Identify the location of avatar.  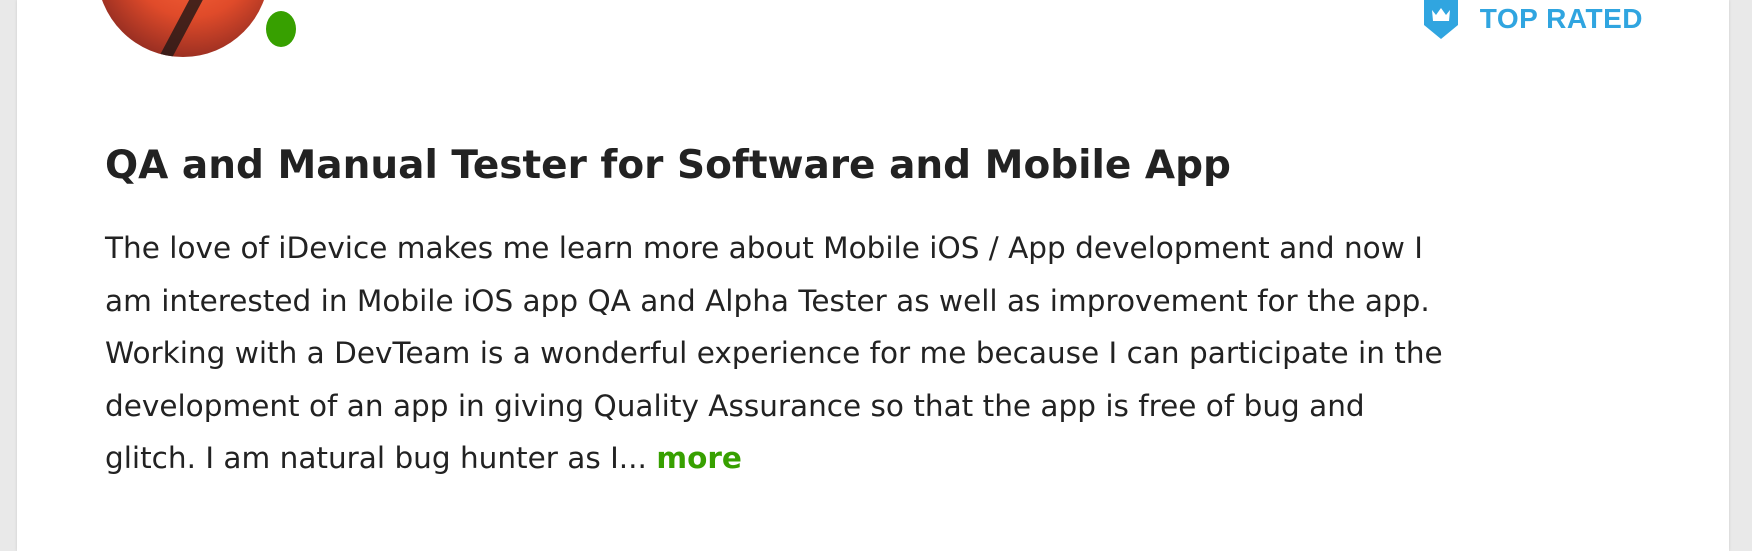
(183, 28).